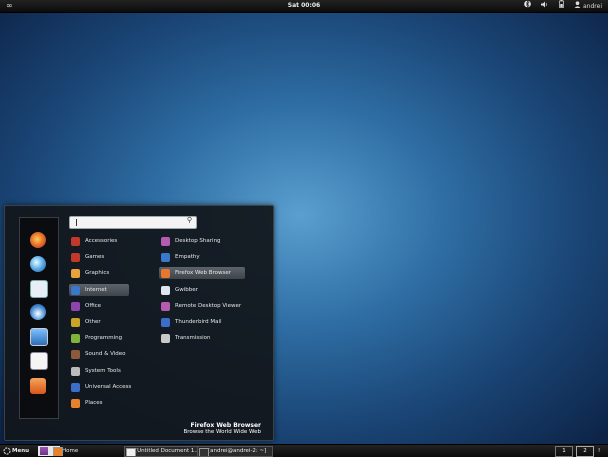  Describe the element at coordinates (198, 241) in the screenshot. I see `app-label: Desktop Sharing` at that location.